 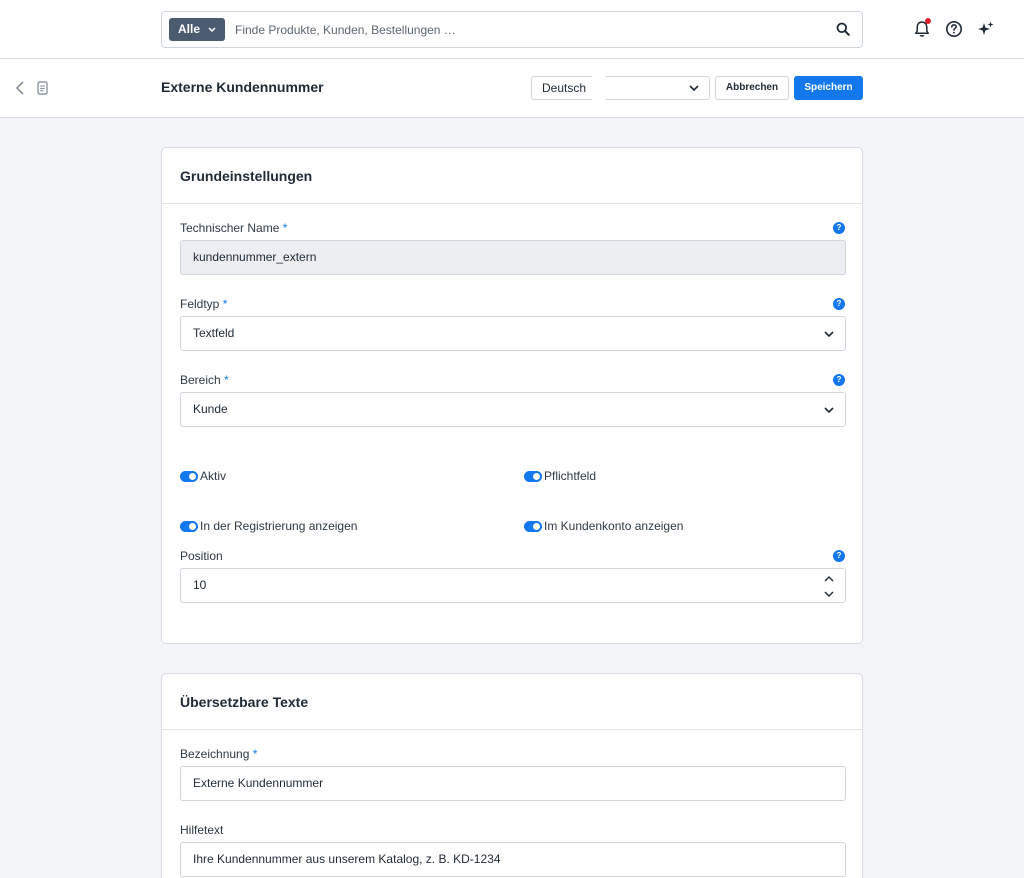 I want to click on search-type-label: Alle, so click(x=189, y=29).